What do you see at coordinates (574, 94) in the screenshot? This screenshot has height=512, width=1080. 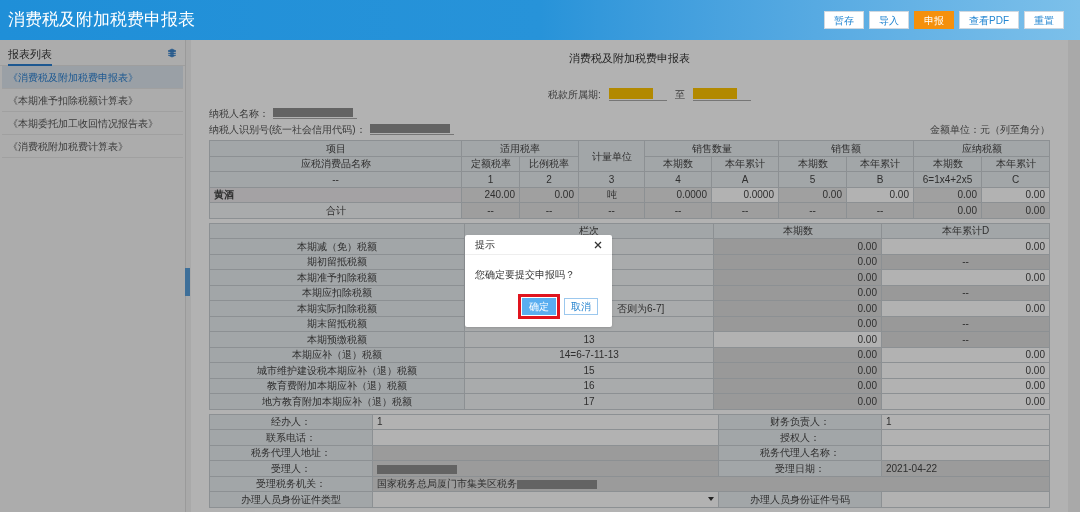 I see `field-label: 税款所属期:` at bounding box center [574, 94].